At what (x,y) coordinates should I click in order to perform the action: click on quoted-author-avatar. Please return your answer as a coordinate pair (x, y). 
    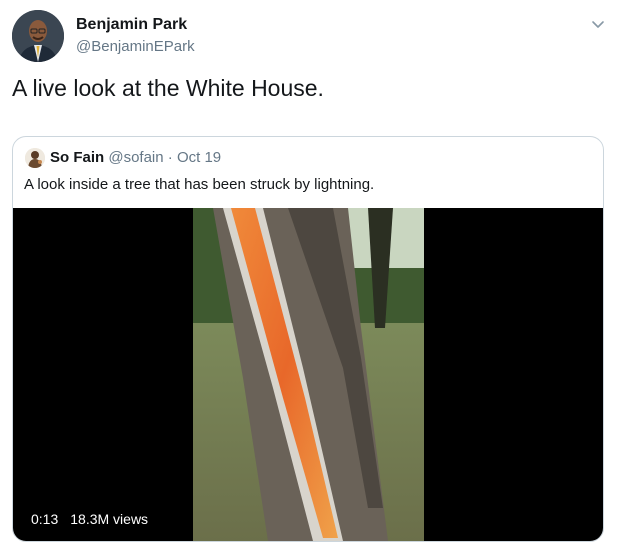
    Looking at the image, I should click on (35, 158).